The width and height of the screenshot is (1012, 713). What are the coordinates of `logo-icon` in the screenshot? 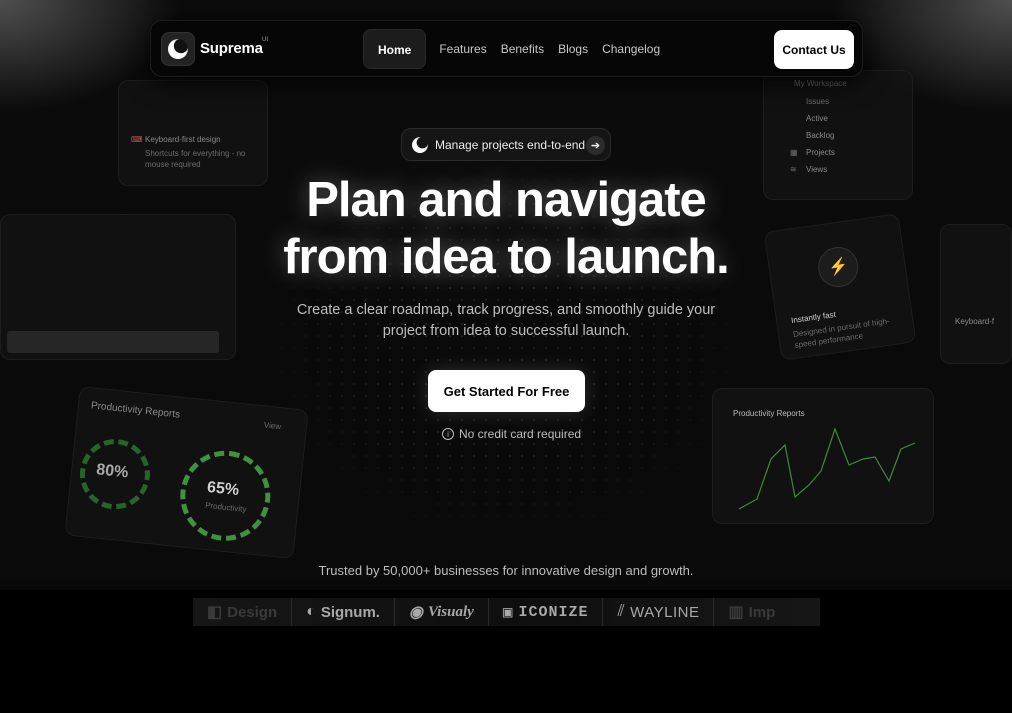 It's located at (178, 49).